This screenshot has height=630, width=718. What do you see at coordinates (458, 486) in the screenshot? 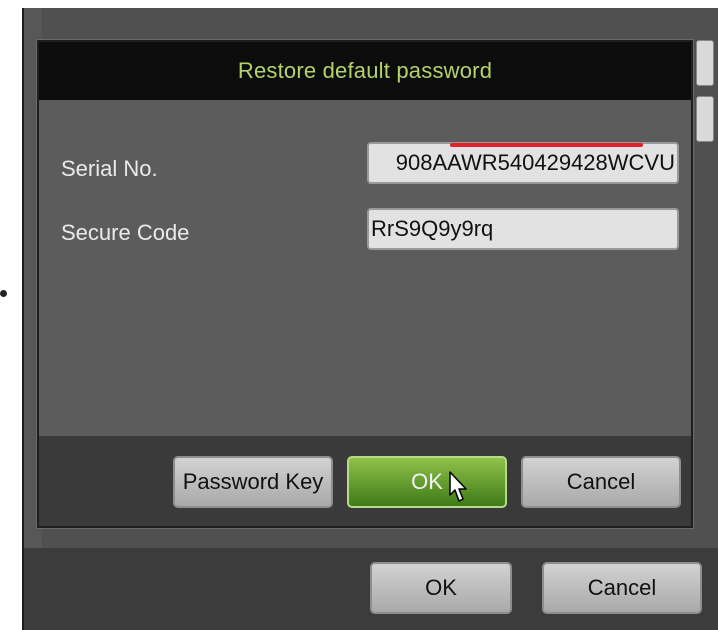
I see `mouse-pointer-icon` at bounding box center [458, 486].